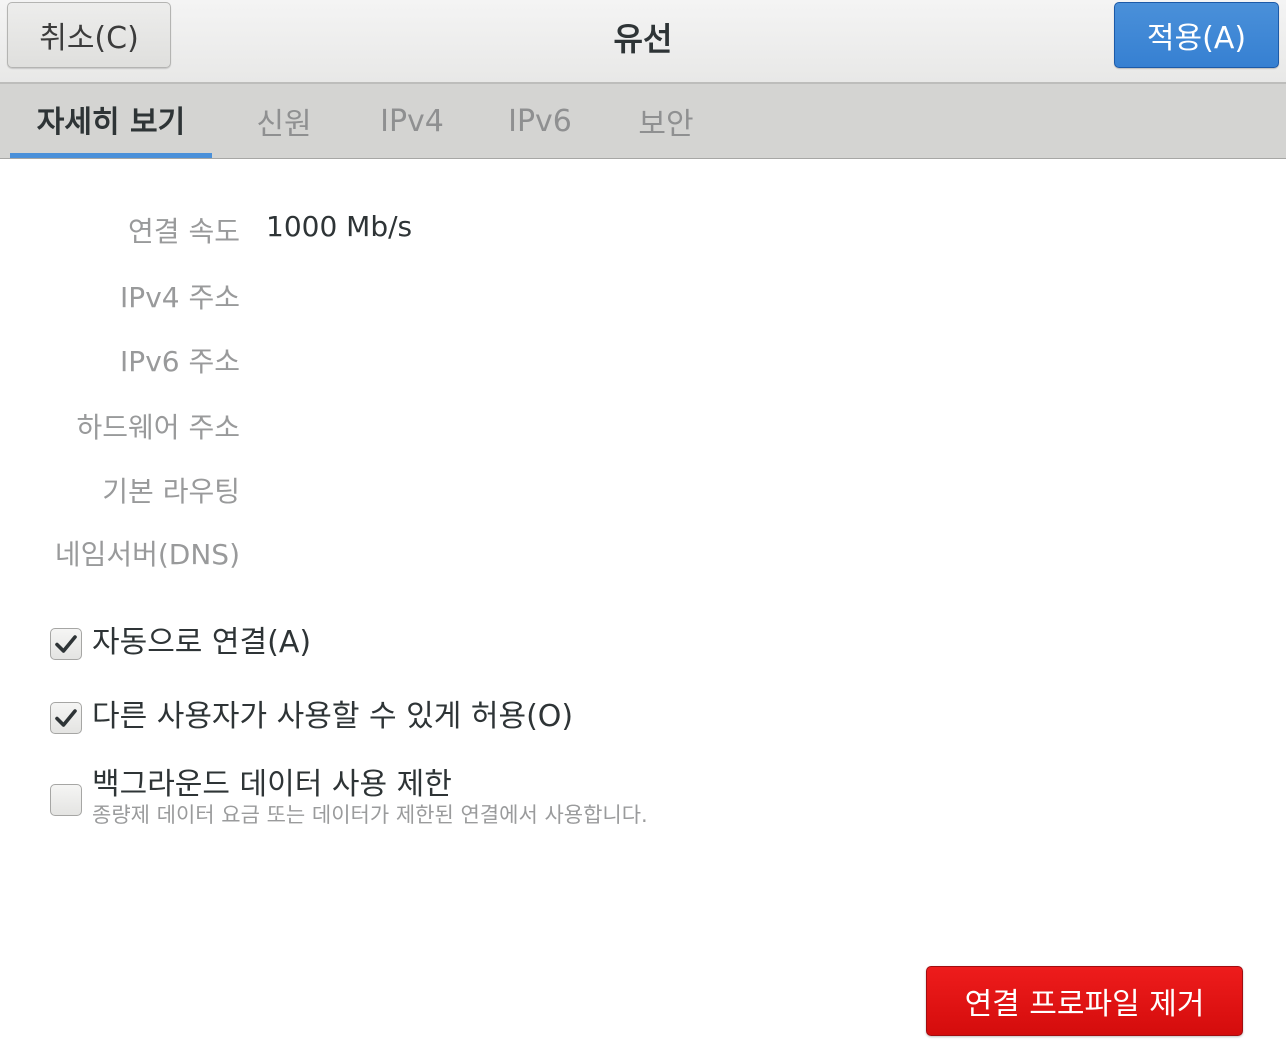 The image size is (1286, 1050). Describe the element at coordinates (202, 642) in the screenshot. I see `auto-connect-label: 자동으로 연결(A)` at that location.